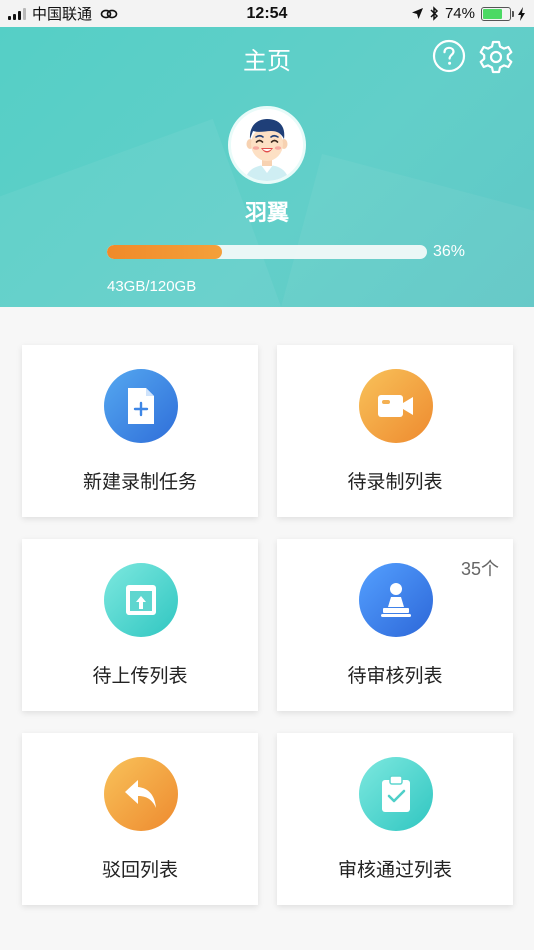 This screenshot has width=534, height=950. What do you see at coordinates (394, 870) in the screenshot?
I see `card-label: 审核通过列表` at bounding box center [394, 870].